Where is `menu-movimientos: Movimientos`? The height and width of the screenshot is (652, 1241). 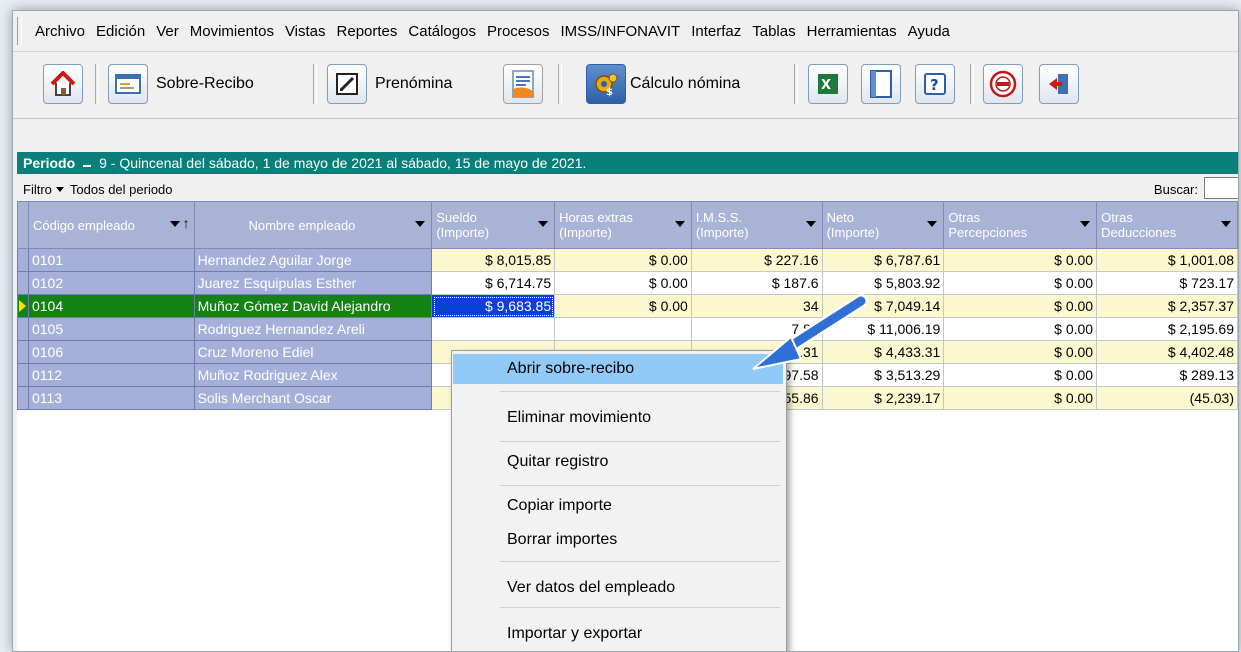
menu-movimientos: Movimientos is located at coordinates (232, 31).